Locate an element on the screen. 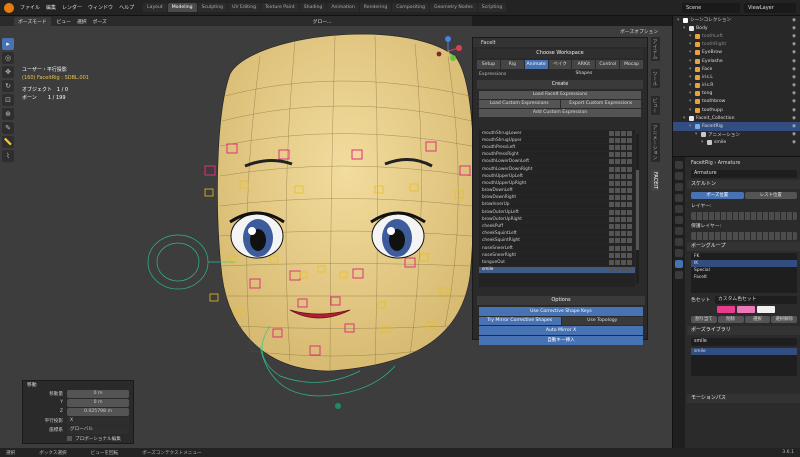  scene-selector: Scene is located at coordinates (711, 8).